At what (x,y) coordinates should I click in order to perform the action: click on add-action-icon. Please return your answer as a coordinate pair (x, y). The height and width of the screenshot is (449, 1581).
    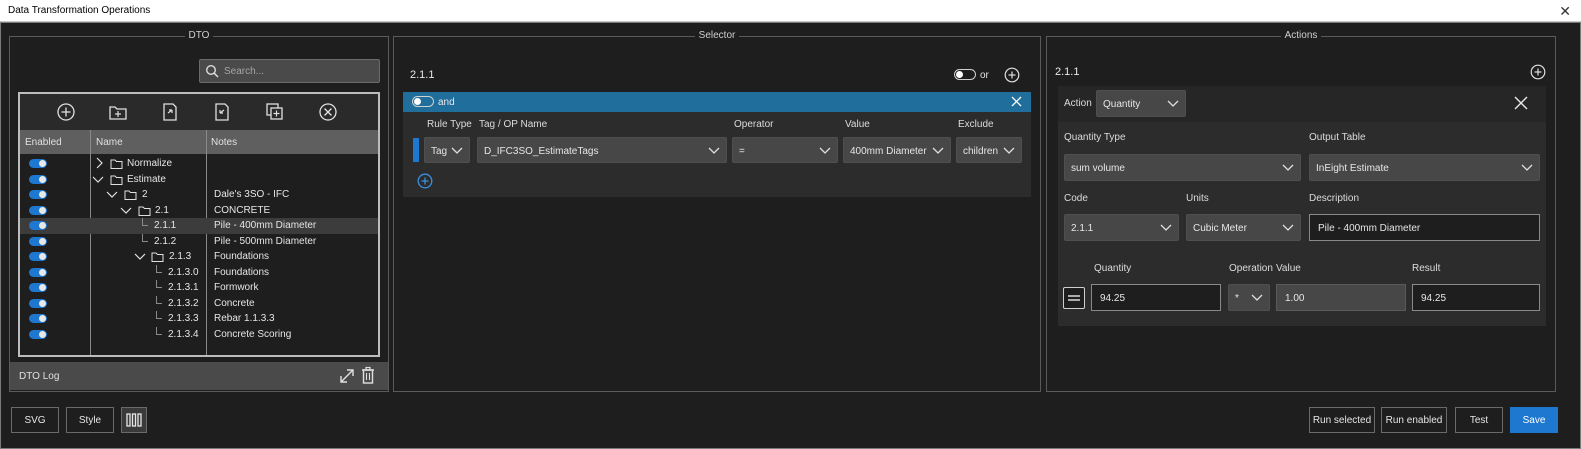
    Looking at the image, I should click on (1538, 73).